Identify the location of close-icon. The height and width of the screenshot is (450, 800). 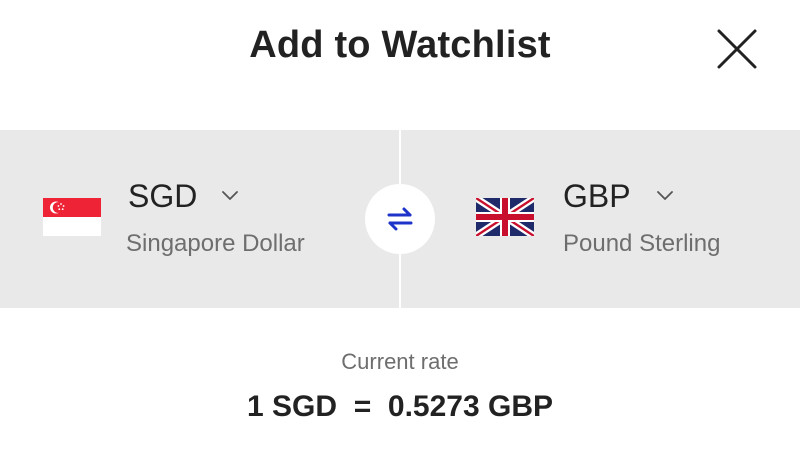
(737, 49).